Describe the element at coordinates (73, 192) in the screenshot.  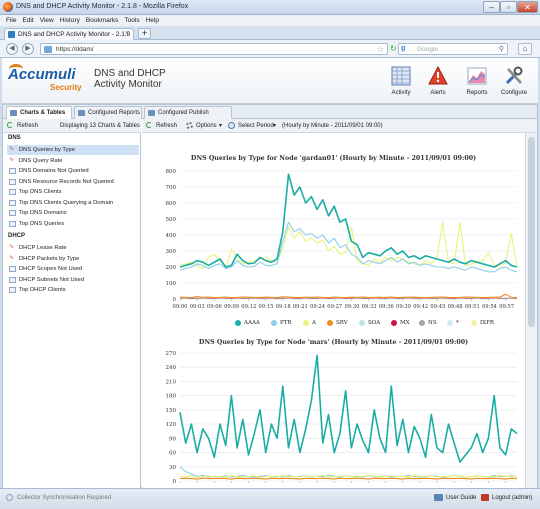
I see `list-item: Top DNS Clients` at that location.